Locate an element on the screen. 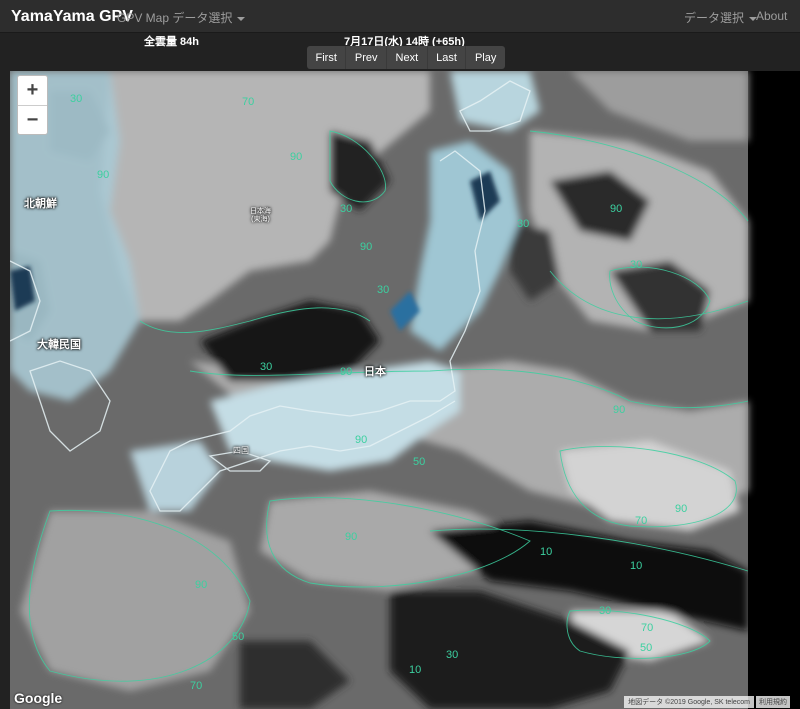  map-attribution: 地図データ ©2019 Google, SK telecom is located at coordinates (689, 702).